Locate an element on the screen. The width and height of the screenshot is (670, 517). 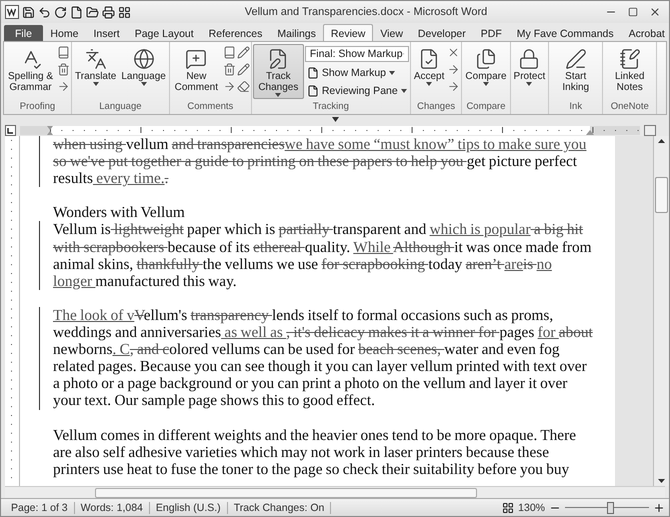
document-paragraph: when using vellum and transparencieswe have some “must know” tips to make sure you so we've put together a guide to printing on these papers to help you get picture perfect results every time.. is located at coordinates (316, 162).